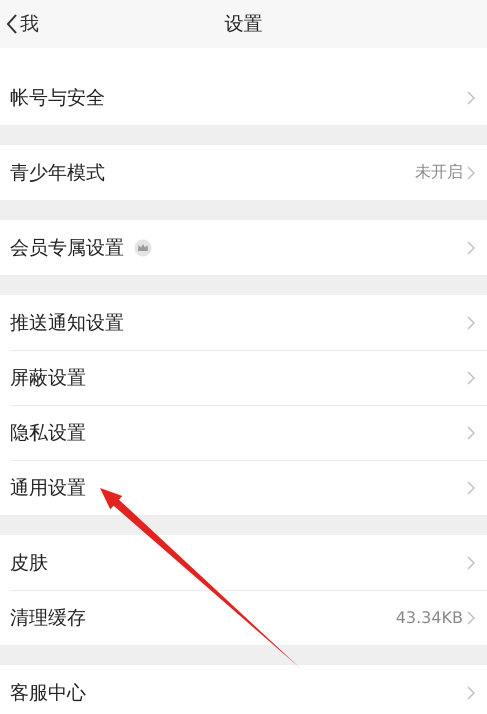 This screenshot has width=487, height=714. What do you see at coordinates (48, 378) in the screenshot?
I see `row-label: 屏蔽设置` at bounding box center [48, 378].